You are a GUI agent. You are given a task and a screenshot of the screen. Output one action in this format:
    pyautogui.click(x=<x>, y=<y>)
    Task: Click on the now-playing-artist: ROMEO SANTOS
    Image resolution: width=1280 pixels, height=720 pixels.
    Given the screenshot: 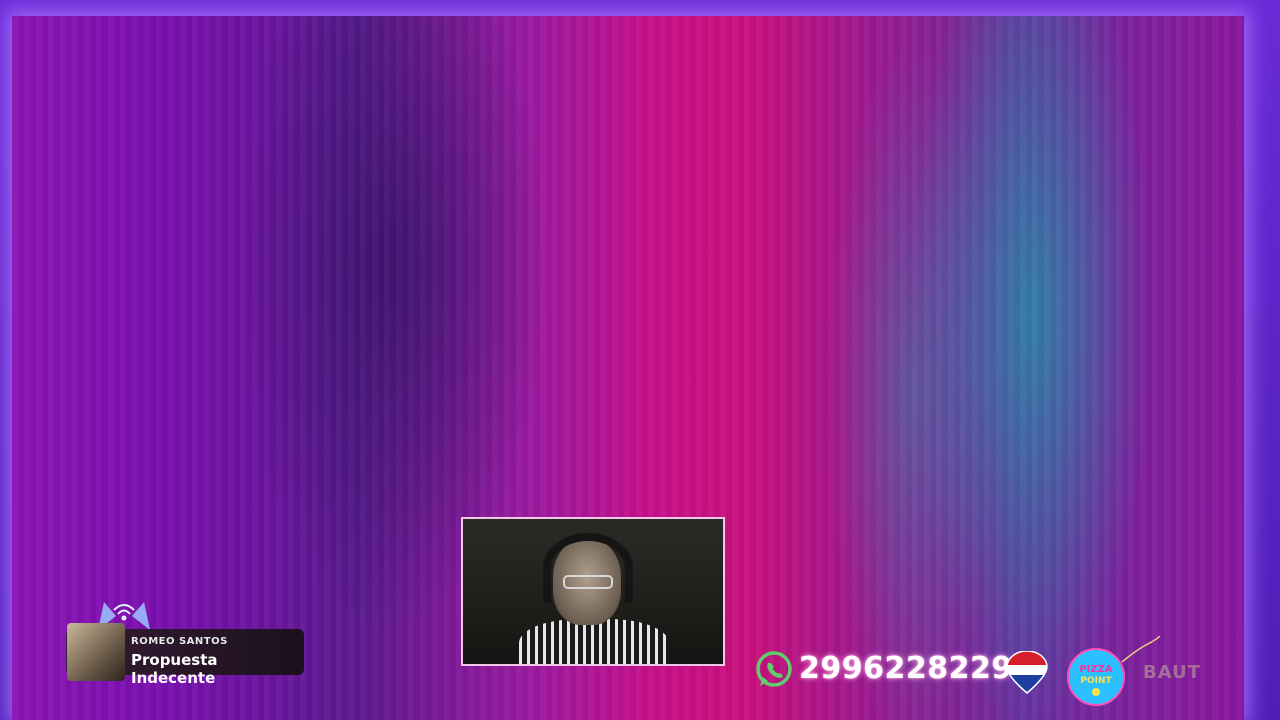 What is the action you would take?
    pyautogui.click(x=179, y=641)
    